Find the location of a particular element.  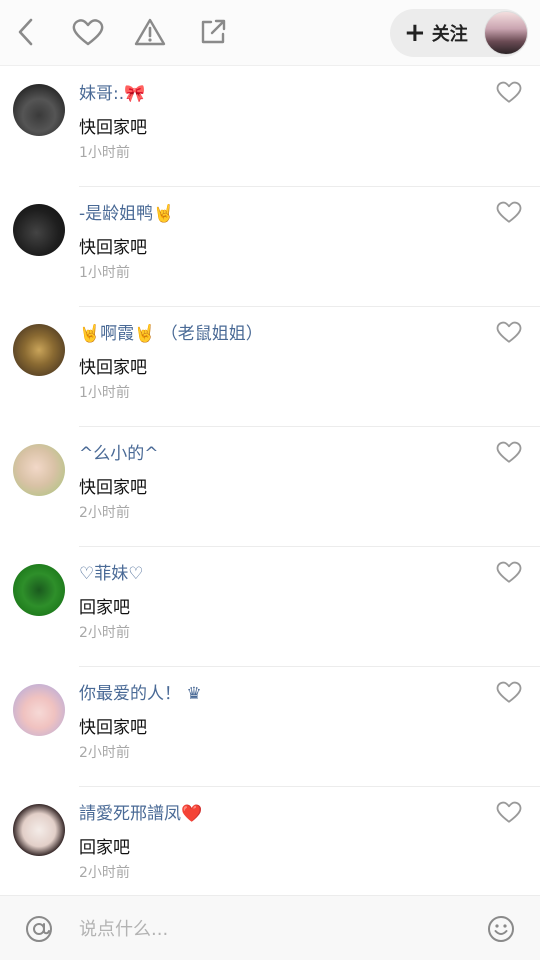

share-button is located at coordinates (213, 32).